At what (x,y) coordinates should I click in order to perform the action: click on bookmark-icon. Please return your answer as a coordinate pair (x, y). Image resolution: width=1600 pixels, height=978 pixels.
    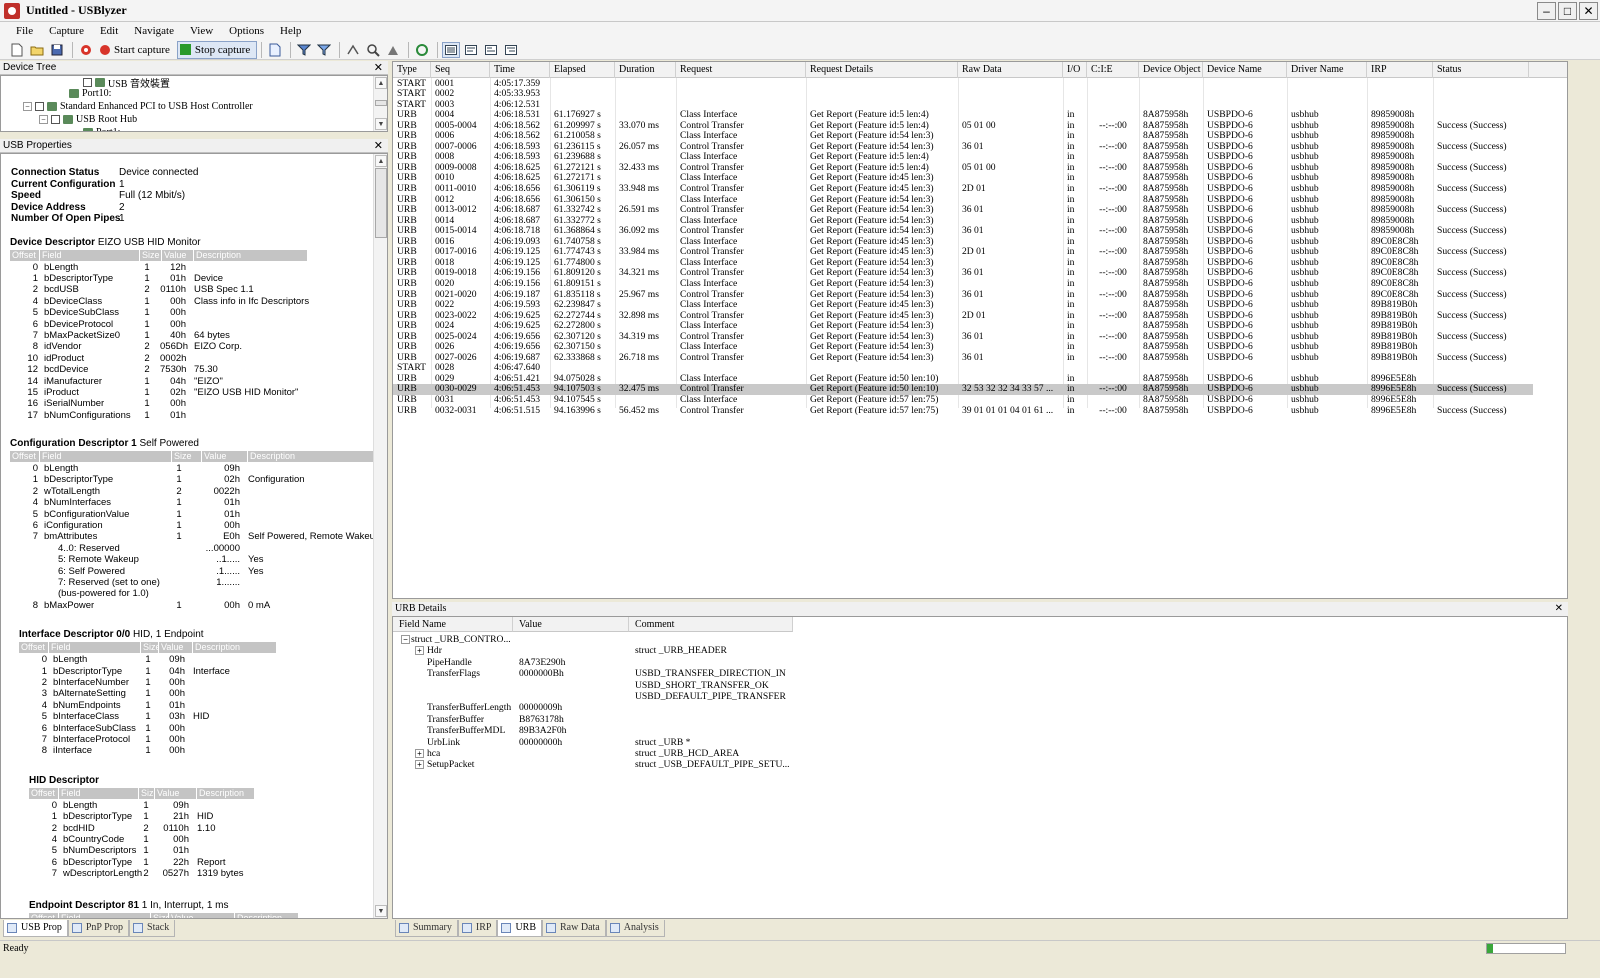
    Looking at the image, I should click on (353, 50).